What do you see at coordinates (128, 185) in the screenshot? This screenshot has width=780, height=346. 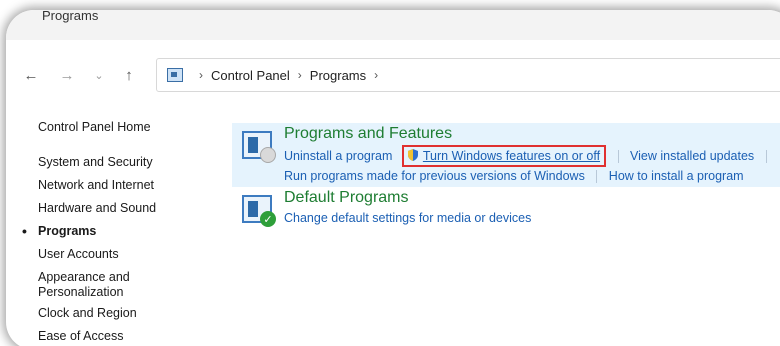 I see `sidebar-item-network-internet: Network and Internet` at bounding box center [128, 185].